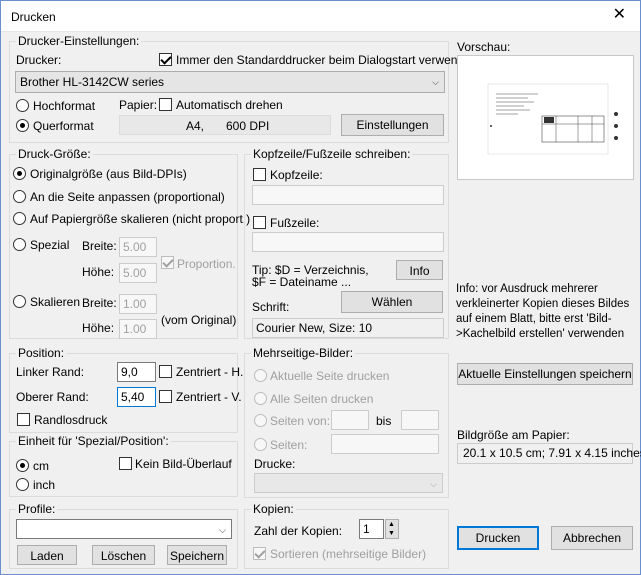 This screenshot has width=641, height=575. What do you see at coordinates (225, 125) in the screenshot?
I see `paper-info-box: A4, 600 DPI` at bounding box center [225, 125].